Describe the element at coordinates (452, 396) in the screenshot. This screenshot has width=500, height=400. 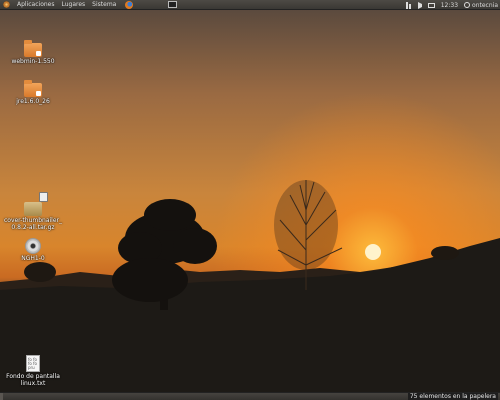
I see `trash-status: 75 elementos en la papelera` at that location.